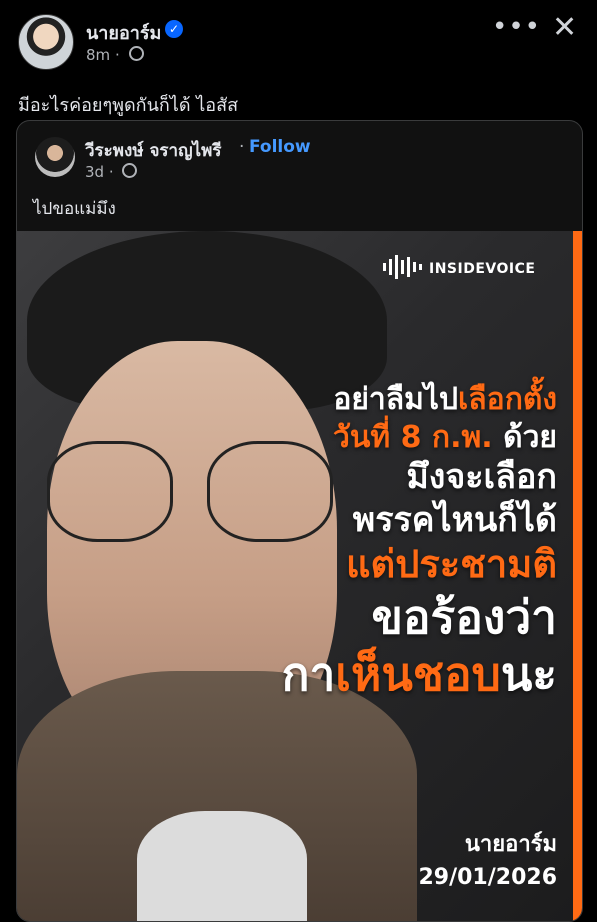 Image resolution: width=597 pixels, height=922 pixels. I want to click on shared-globe-icon, so click(130, 170).